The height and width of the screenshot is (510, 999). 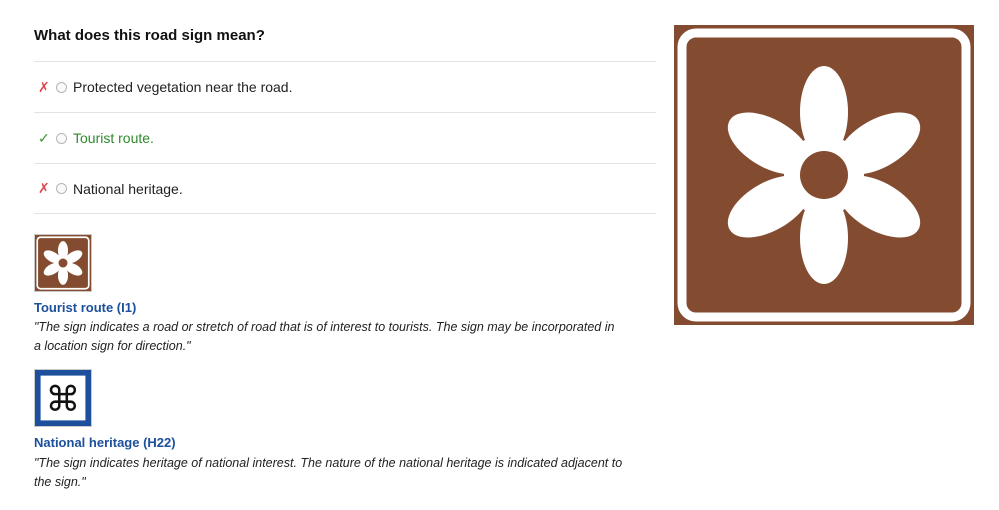 What do you see at coordinates (149, 35) in the screenshot?
I see `question-title: What does this road sign mean?` at bounding box center [149, 35].